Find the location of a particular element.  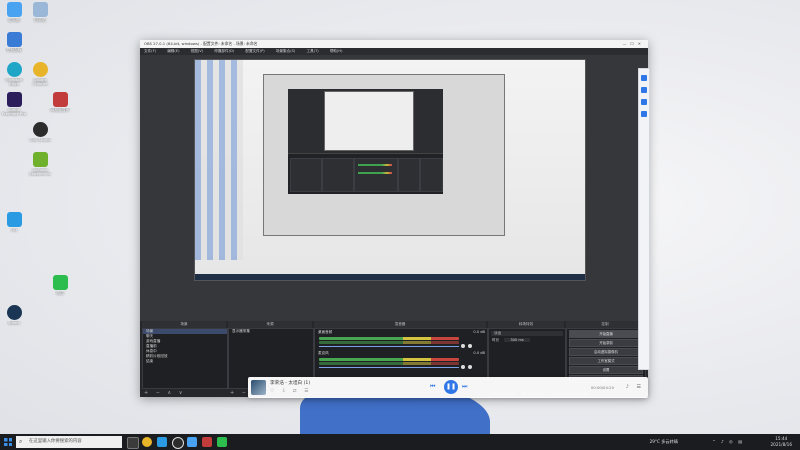

search-placeholder: 在这里输入你要搜索的内容 is located at coordinates (55, 441).